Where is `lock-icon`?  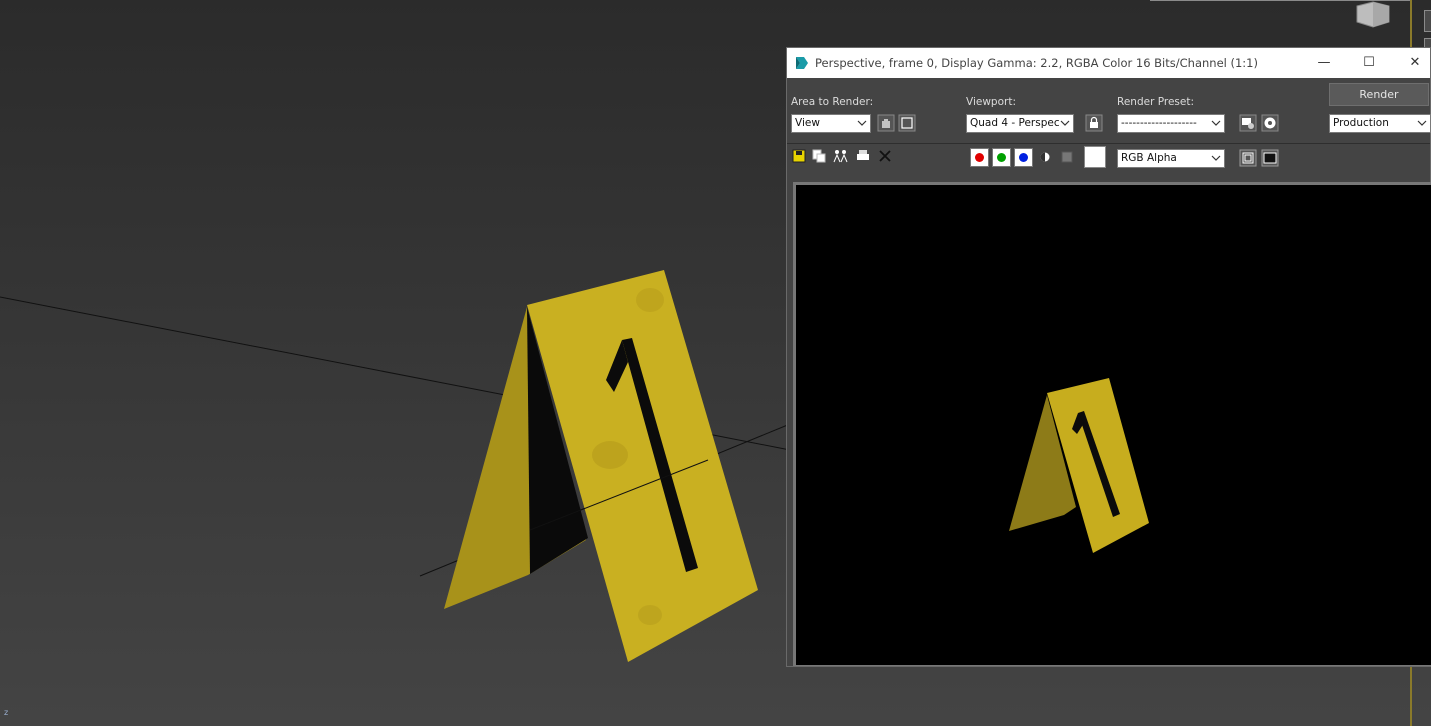
lock-icon is located at coordinates (1094, 123).